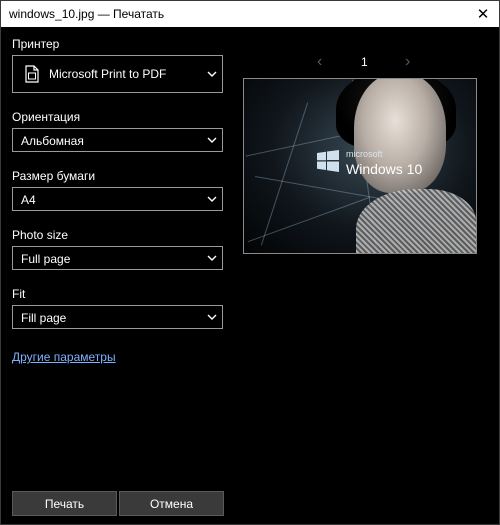 Image resolution: width=500 pixels, height=525 pixels. Describe the element at coordinates (28, 200) in the screenshot. I see `paper-size-value: A4` at that location.